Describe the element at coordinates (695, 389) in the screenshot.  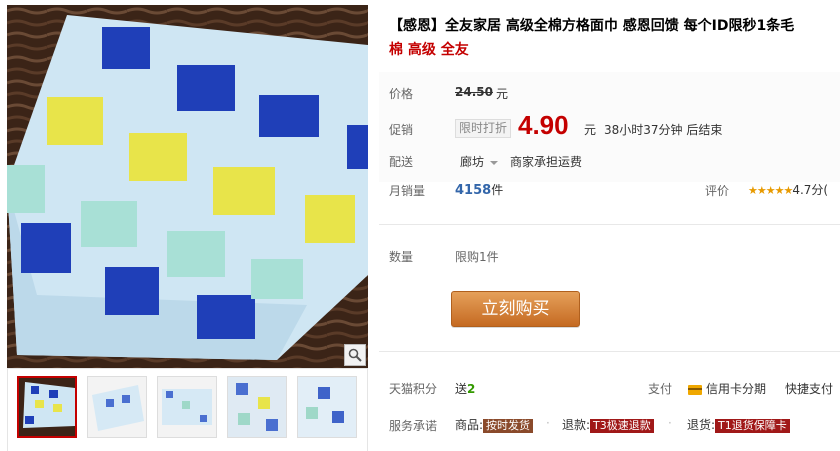
I see `credit-card-icon` at that location.